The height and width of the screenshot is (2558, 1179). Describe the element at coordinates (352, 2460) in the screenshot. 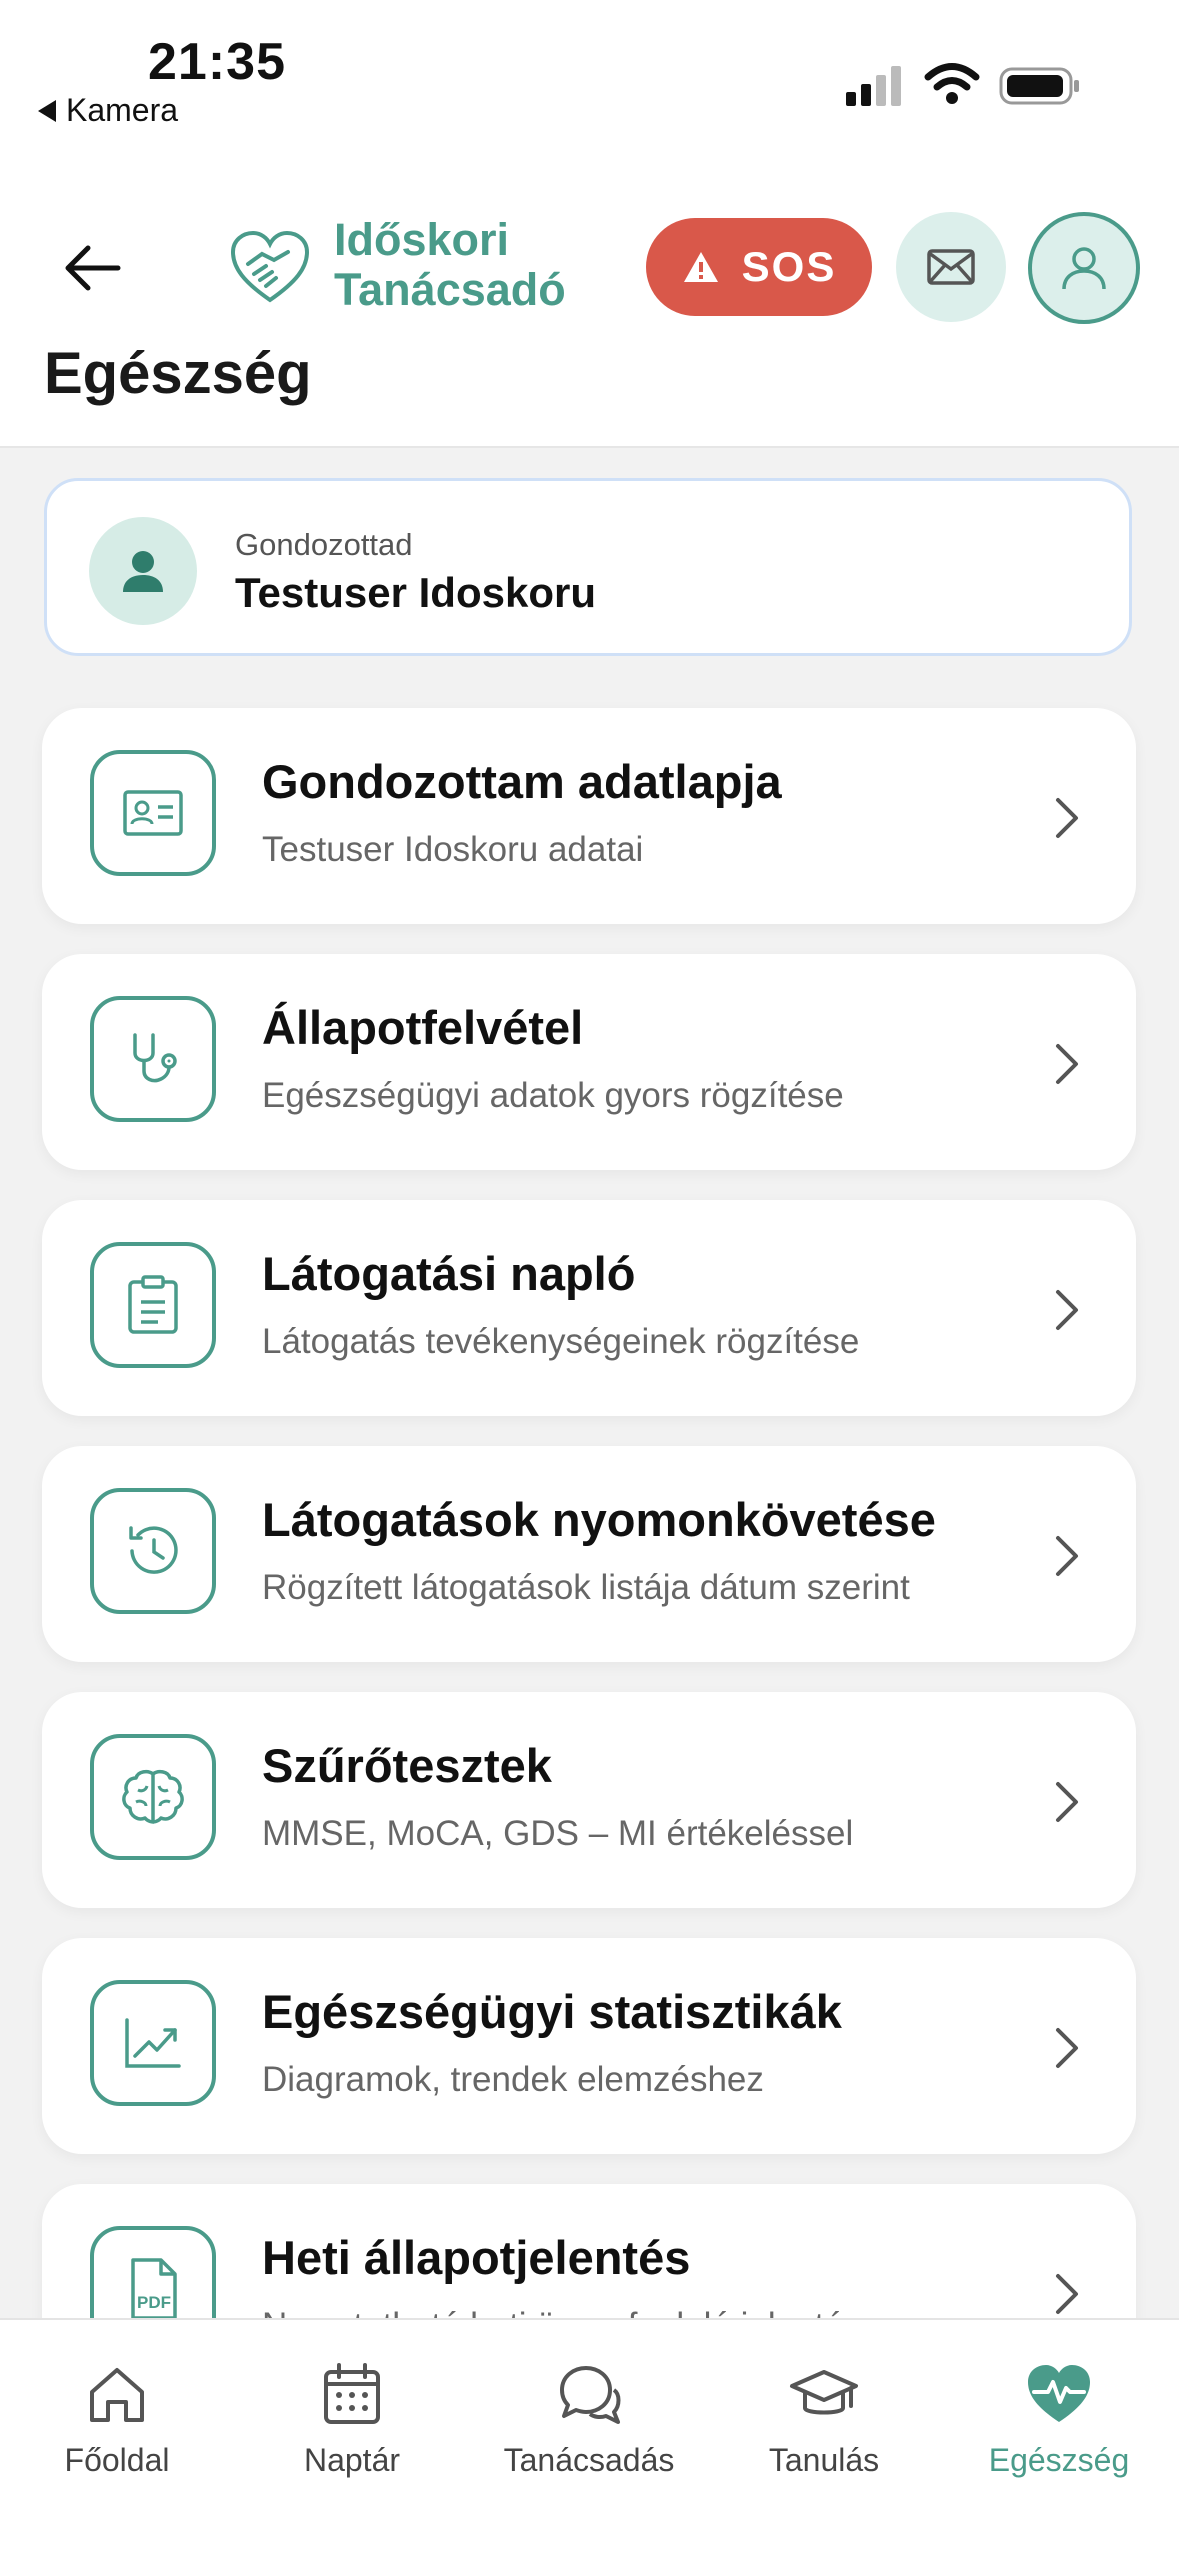

I see `tab-label: Naptár` at that location.